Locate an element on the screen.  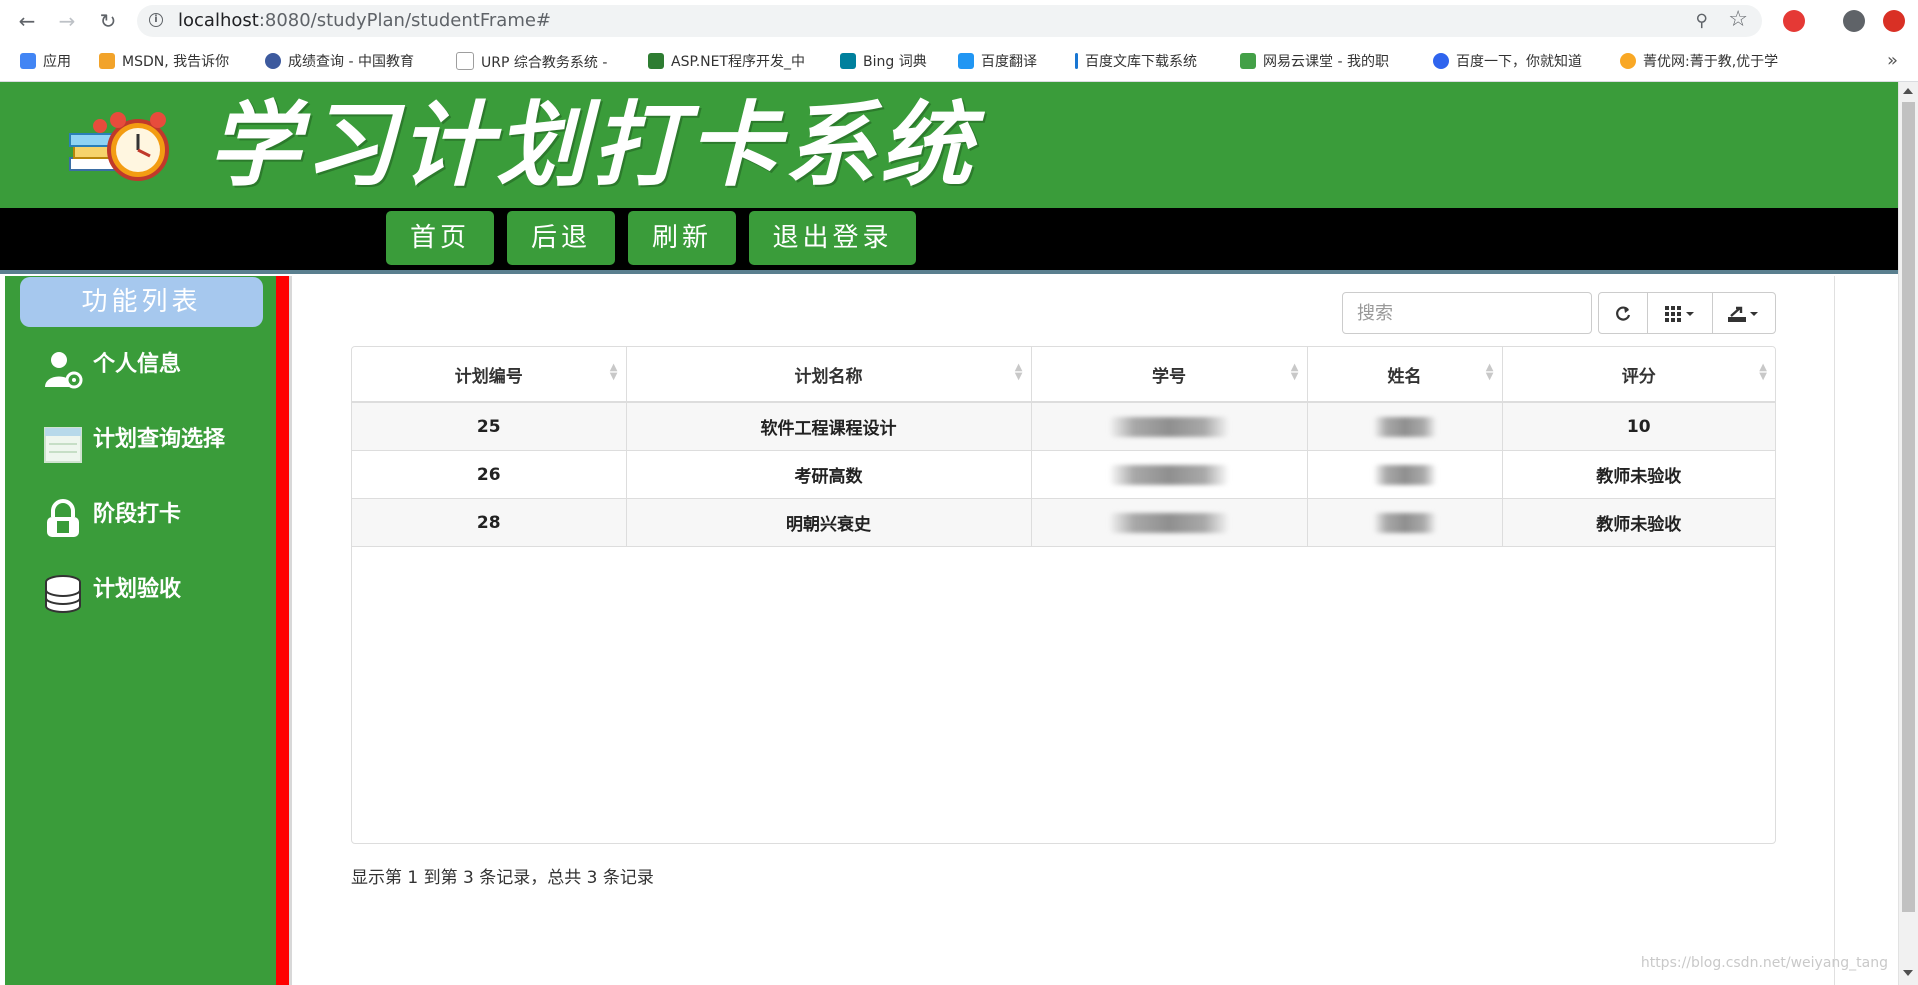
update-icon is located at coordinates (1894, 21).